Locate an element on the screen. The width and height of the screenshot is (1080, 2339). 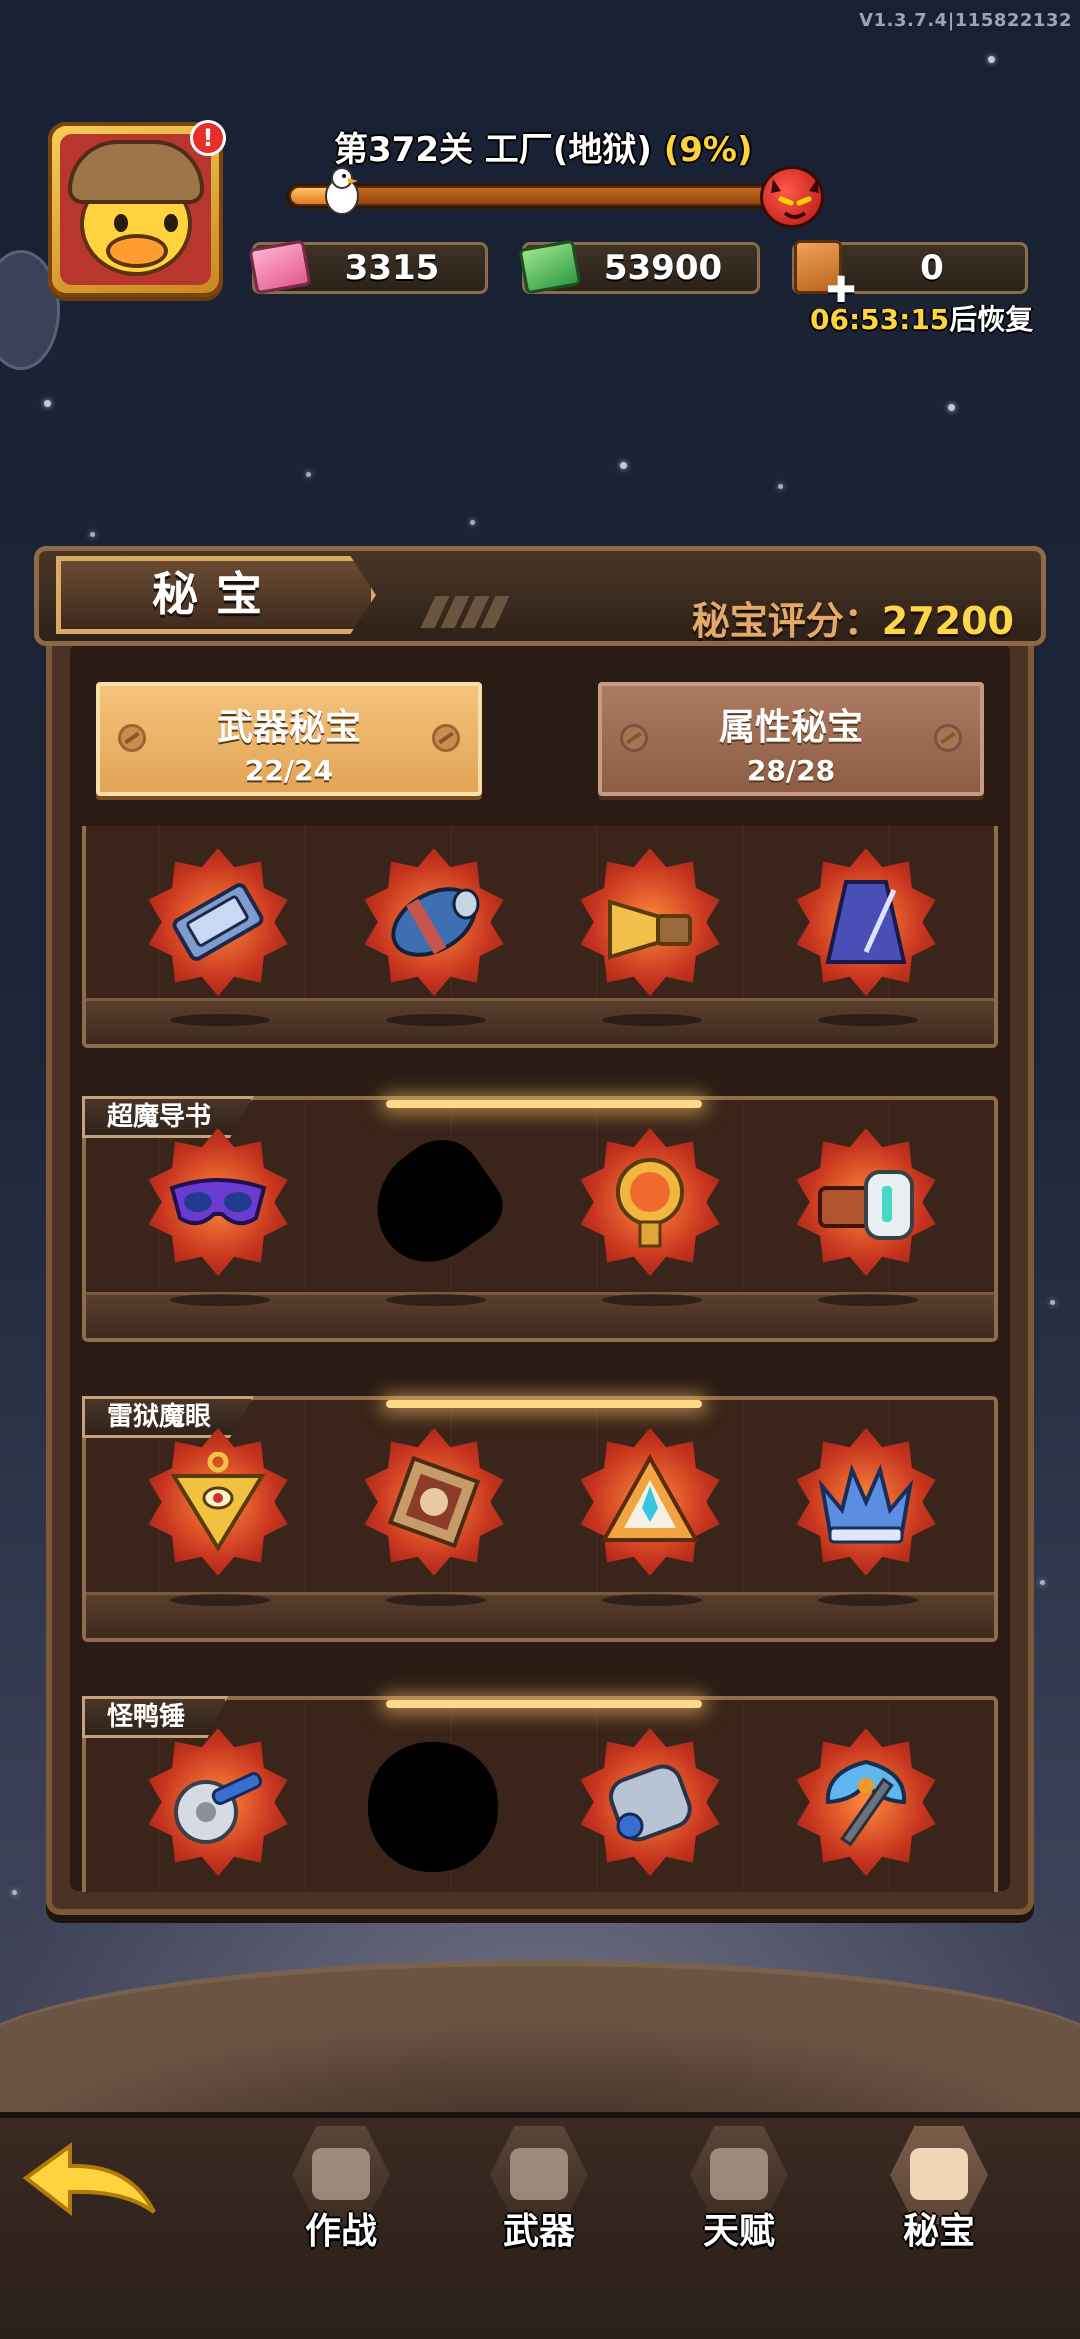
battle-axe-icon is located at coordinates (866, 1803).